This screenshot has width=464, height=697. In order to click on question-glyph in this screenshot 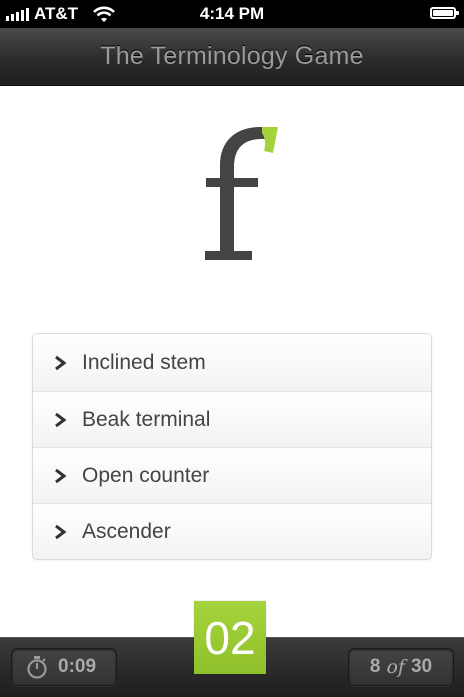, I will do `click(237, 195)`.